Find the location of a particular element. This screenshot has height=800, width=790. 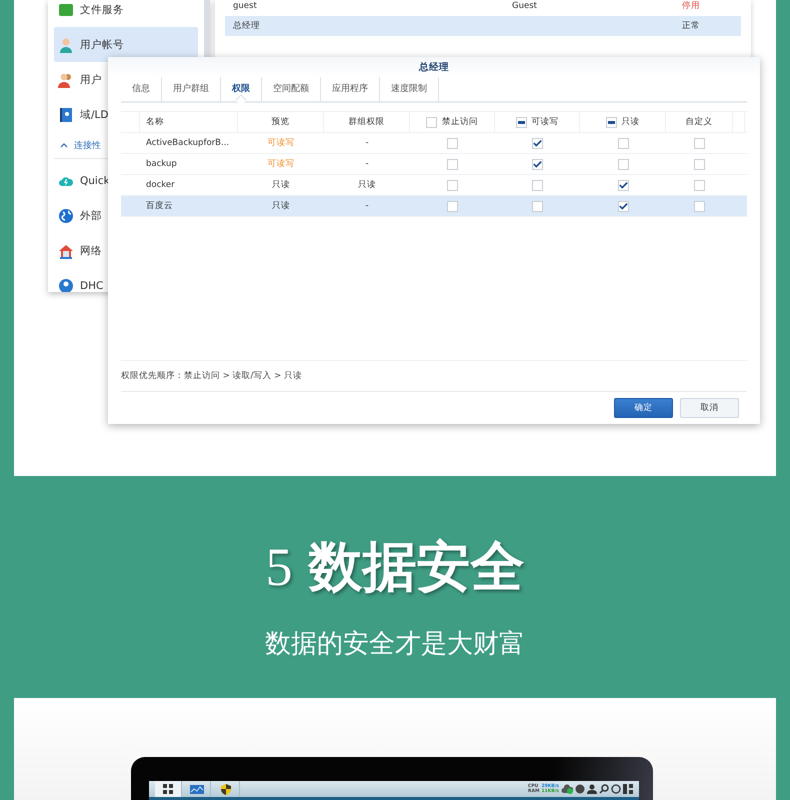

feature-number: 5 is located at coordinates (279, 567).